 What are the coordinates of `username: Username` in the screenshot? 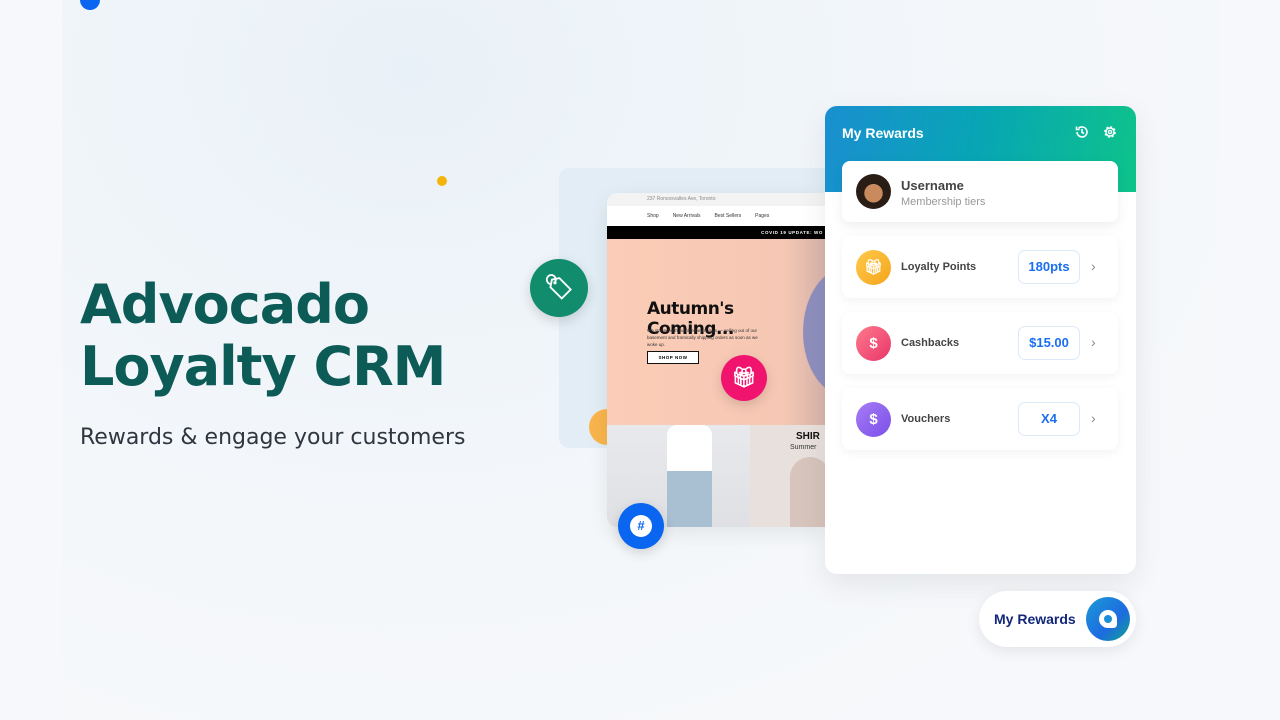 It's located at (932, 185).